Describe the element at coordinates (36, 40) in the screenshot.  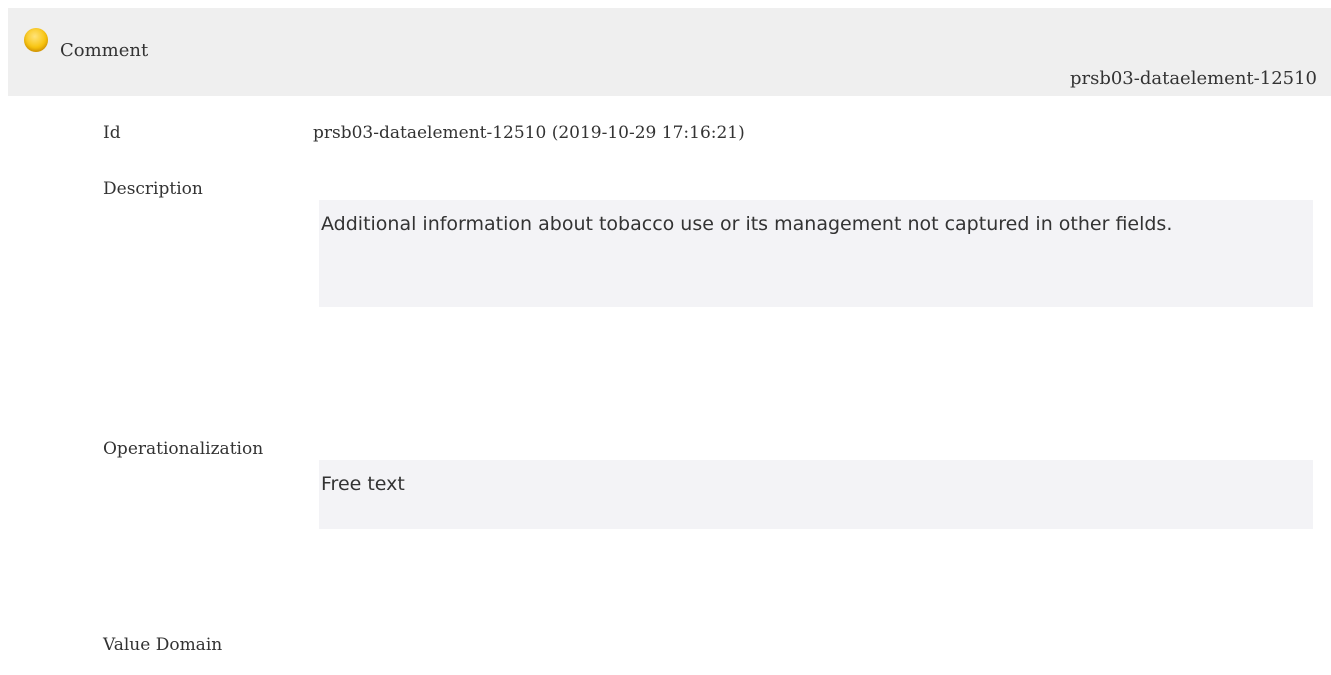
I see `status-circle-icon` at that location.